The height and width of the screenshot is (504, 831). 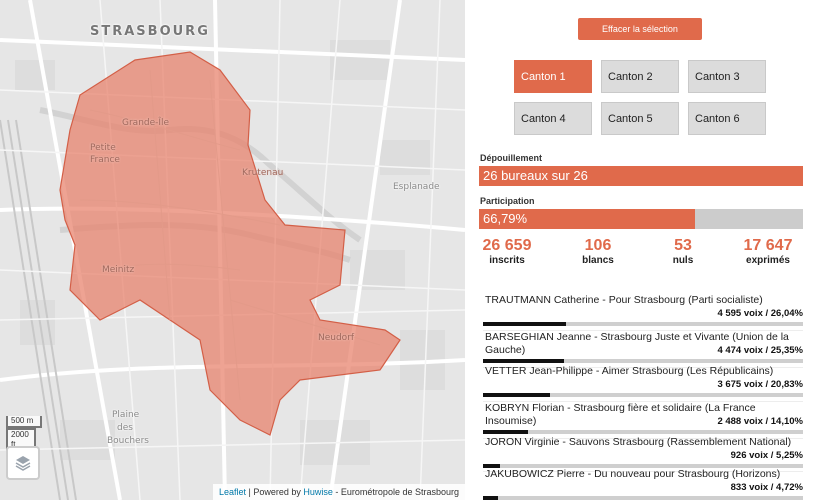 I want to click on stat-blancs-value: 106, so click(x=598, y=245).